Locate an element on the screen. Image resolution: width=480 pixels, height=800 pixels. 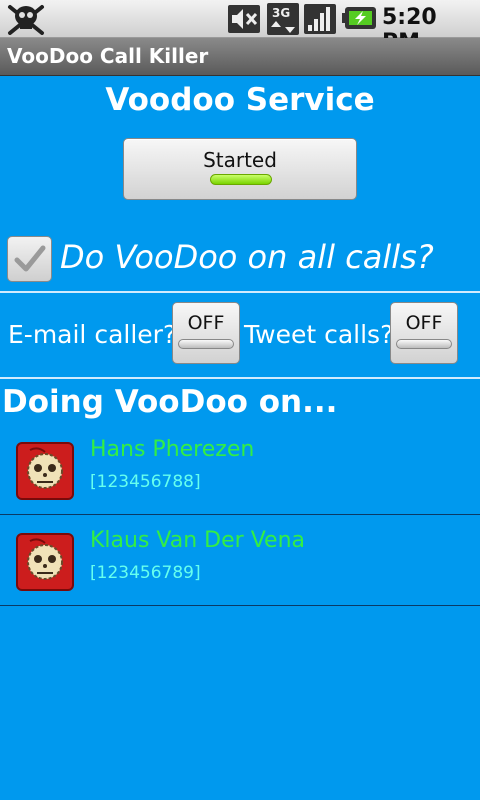
tweet-toggle-state: OFF is located at coordinates (424, 323).